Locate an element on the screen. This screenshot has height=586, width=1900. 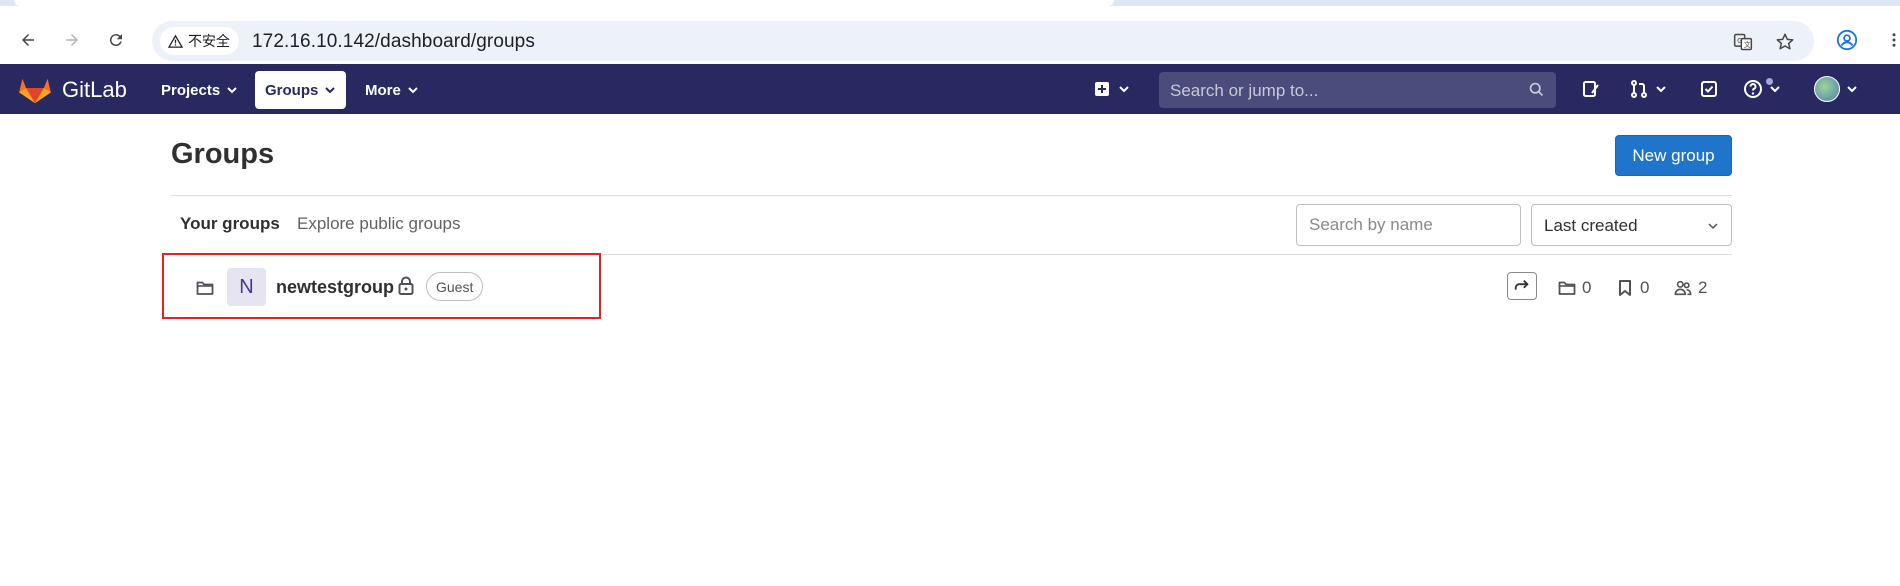
divider is located at coordinates (951, 195).